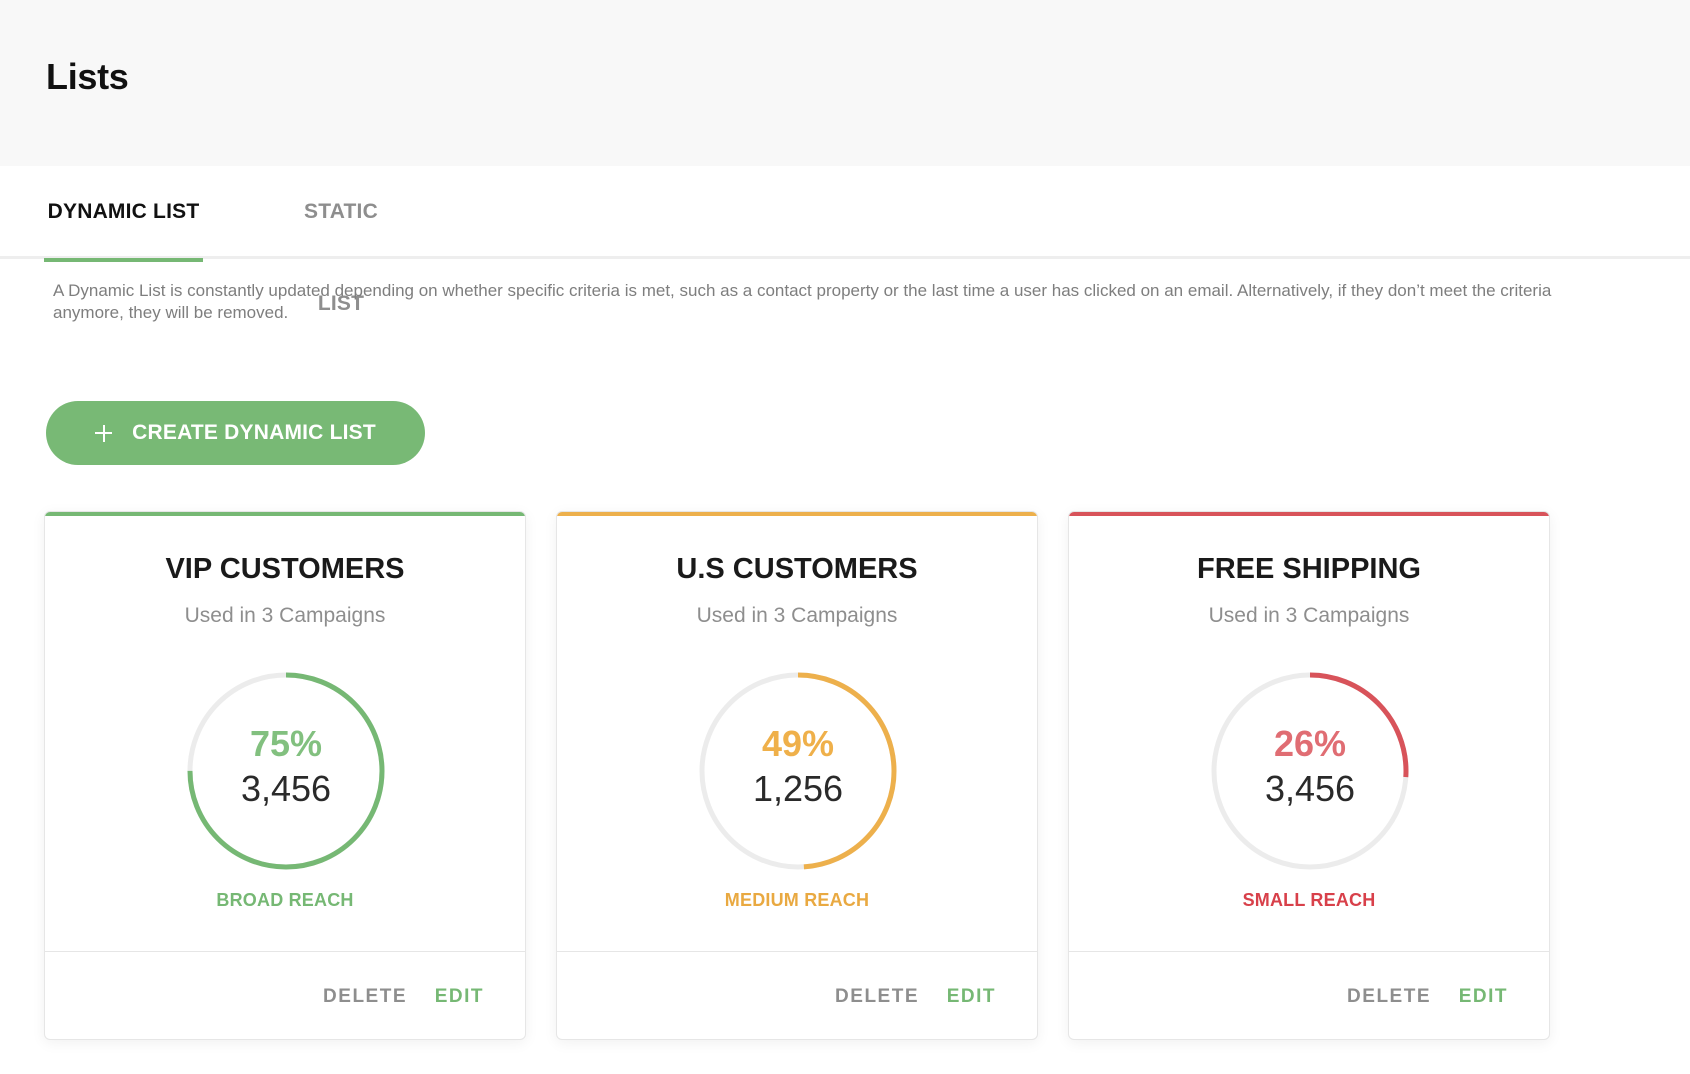 The height and width of the screenshot is (1074, 1690). Describe the element at coordinates (286, 743) in the screenshot. I see `reach-percent: 75%` at that location.